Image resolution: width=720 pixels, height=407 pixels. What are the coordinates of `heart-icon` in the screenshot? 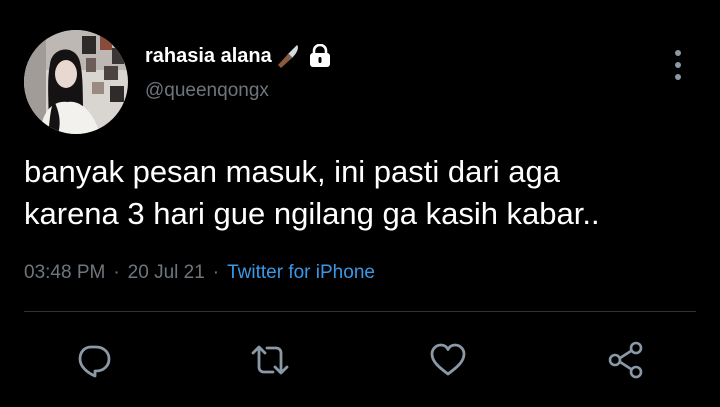 It's located at (448, 359).